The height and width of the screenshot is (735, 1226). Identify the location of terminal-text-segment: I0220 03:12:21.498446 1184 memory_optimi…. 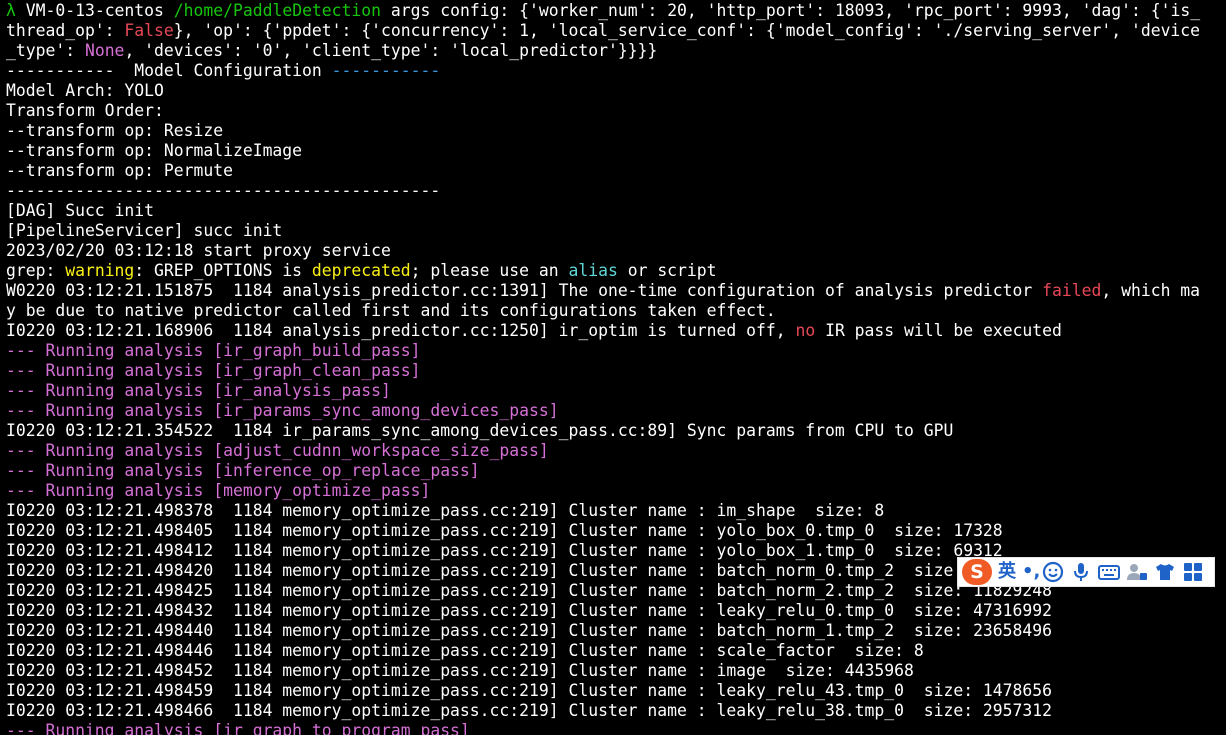
(465, 650).